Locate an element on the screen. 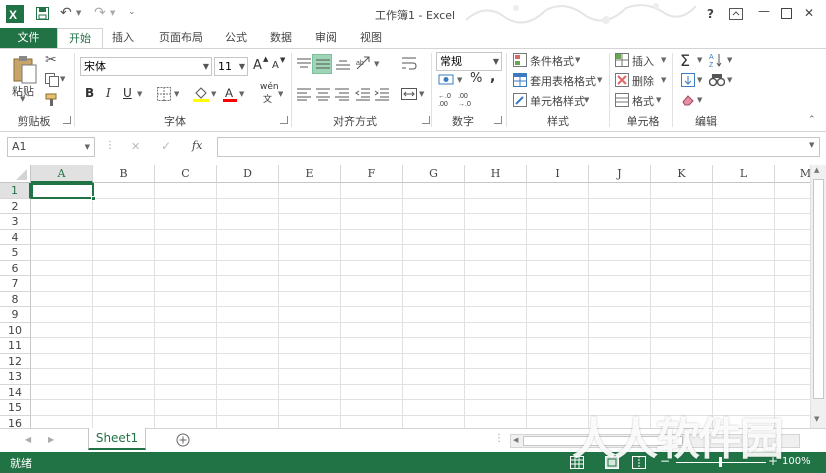 The image size is (826, 473). column-header: D is located at coordinates (248, 174).